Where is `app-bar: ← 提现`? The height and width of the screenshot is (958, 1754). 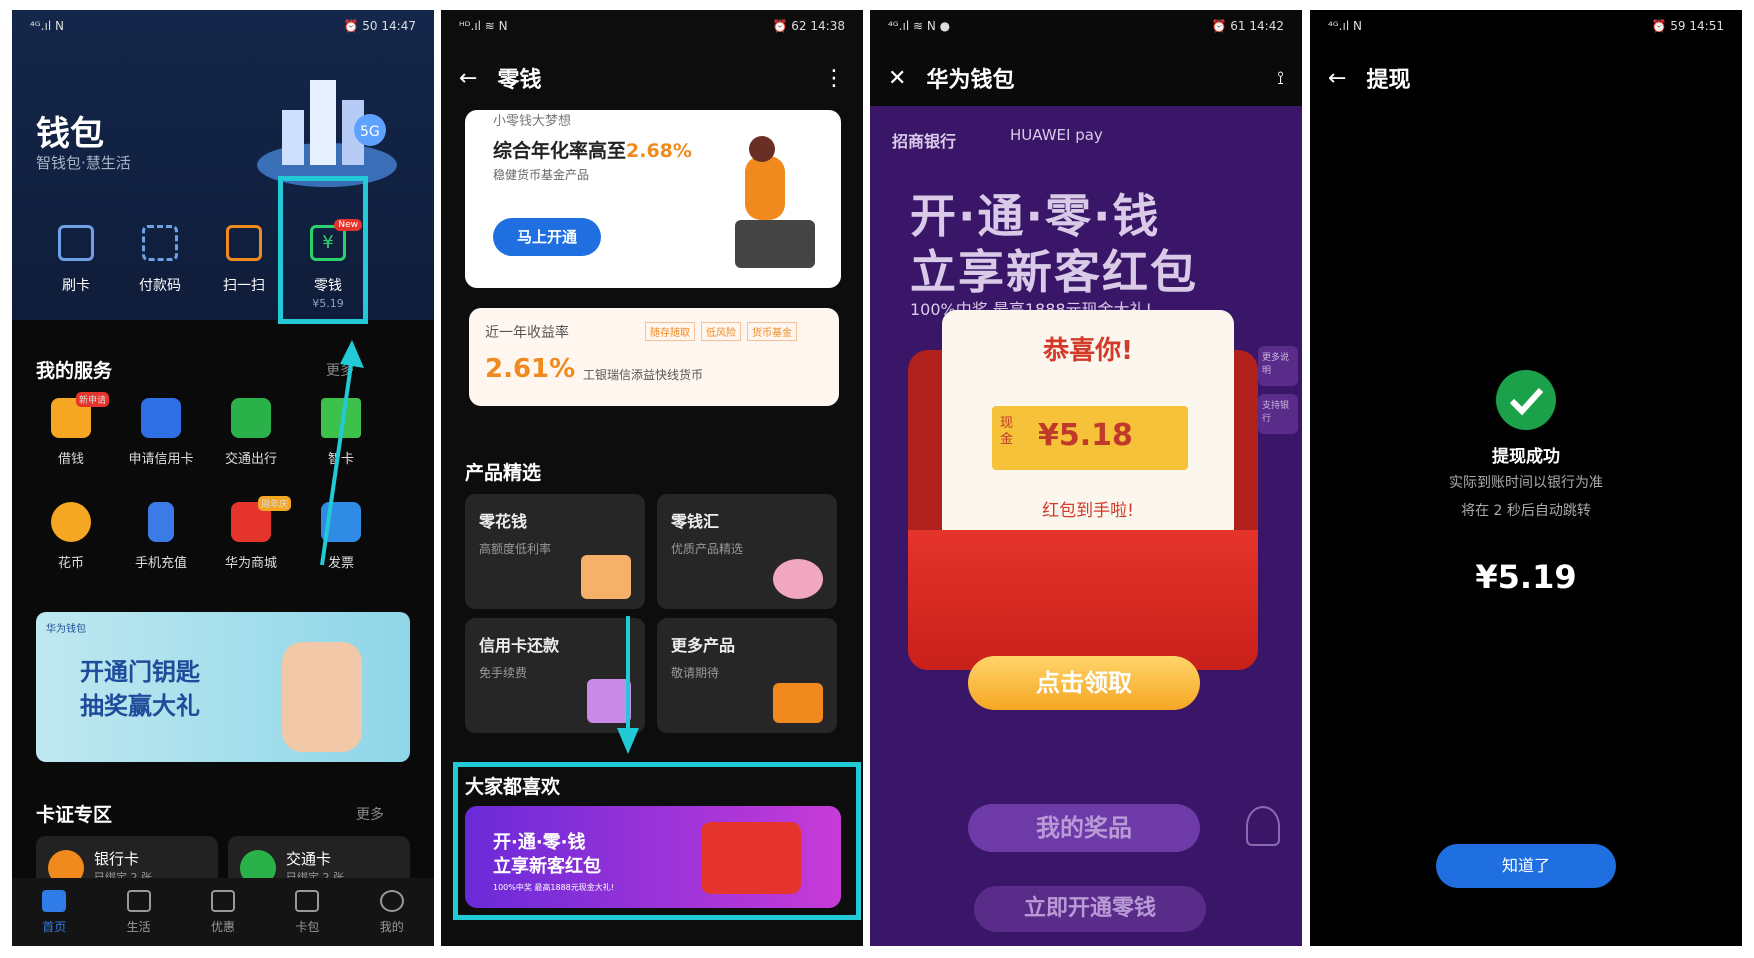
app-bar: ← 提现 is located at coordinates (1526, 78).